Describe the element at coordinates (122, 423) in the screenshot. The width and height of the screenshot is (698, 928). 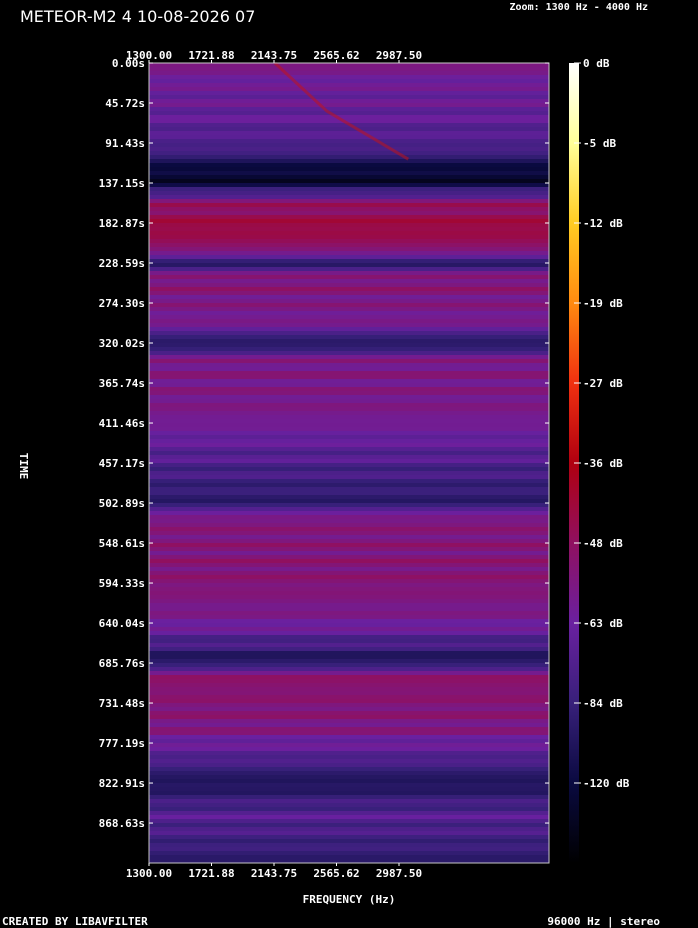
I see `y-tick-label: 411.46s` at that location.